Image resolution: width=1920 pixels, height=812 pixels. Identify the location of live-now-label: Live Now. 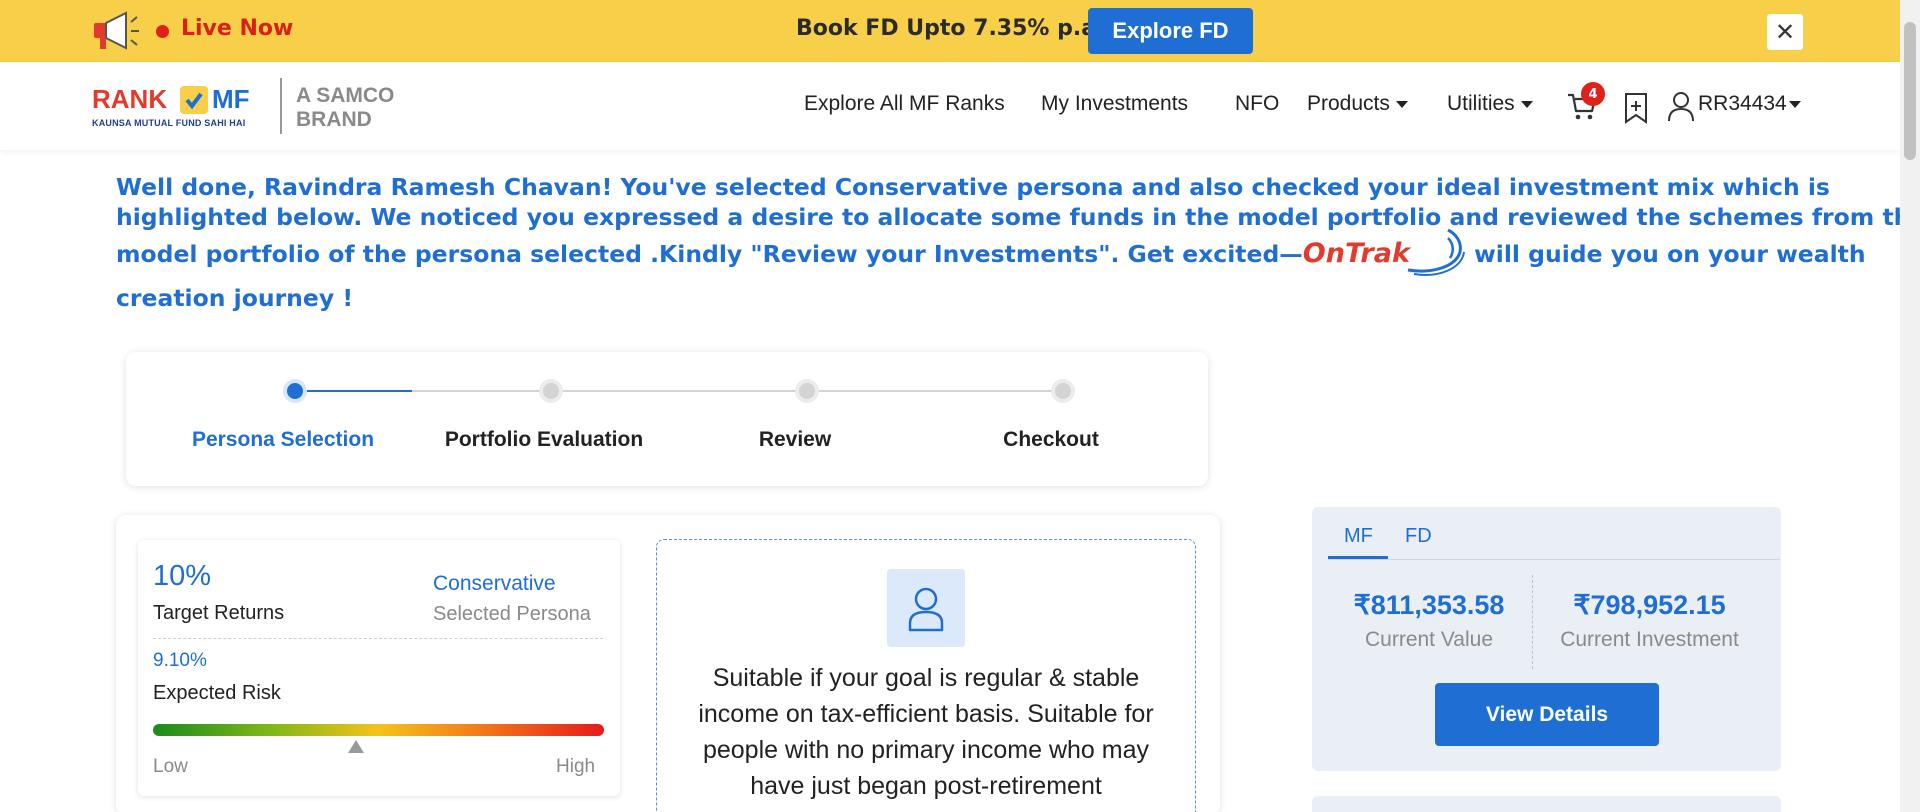
(237, 28).